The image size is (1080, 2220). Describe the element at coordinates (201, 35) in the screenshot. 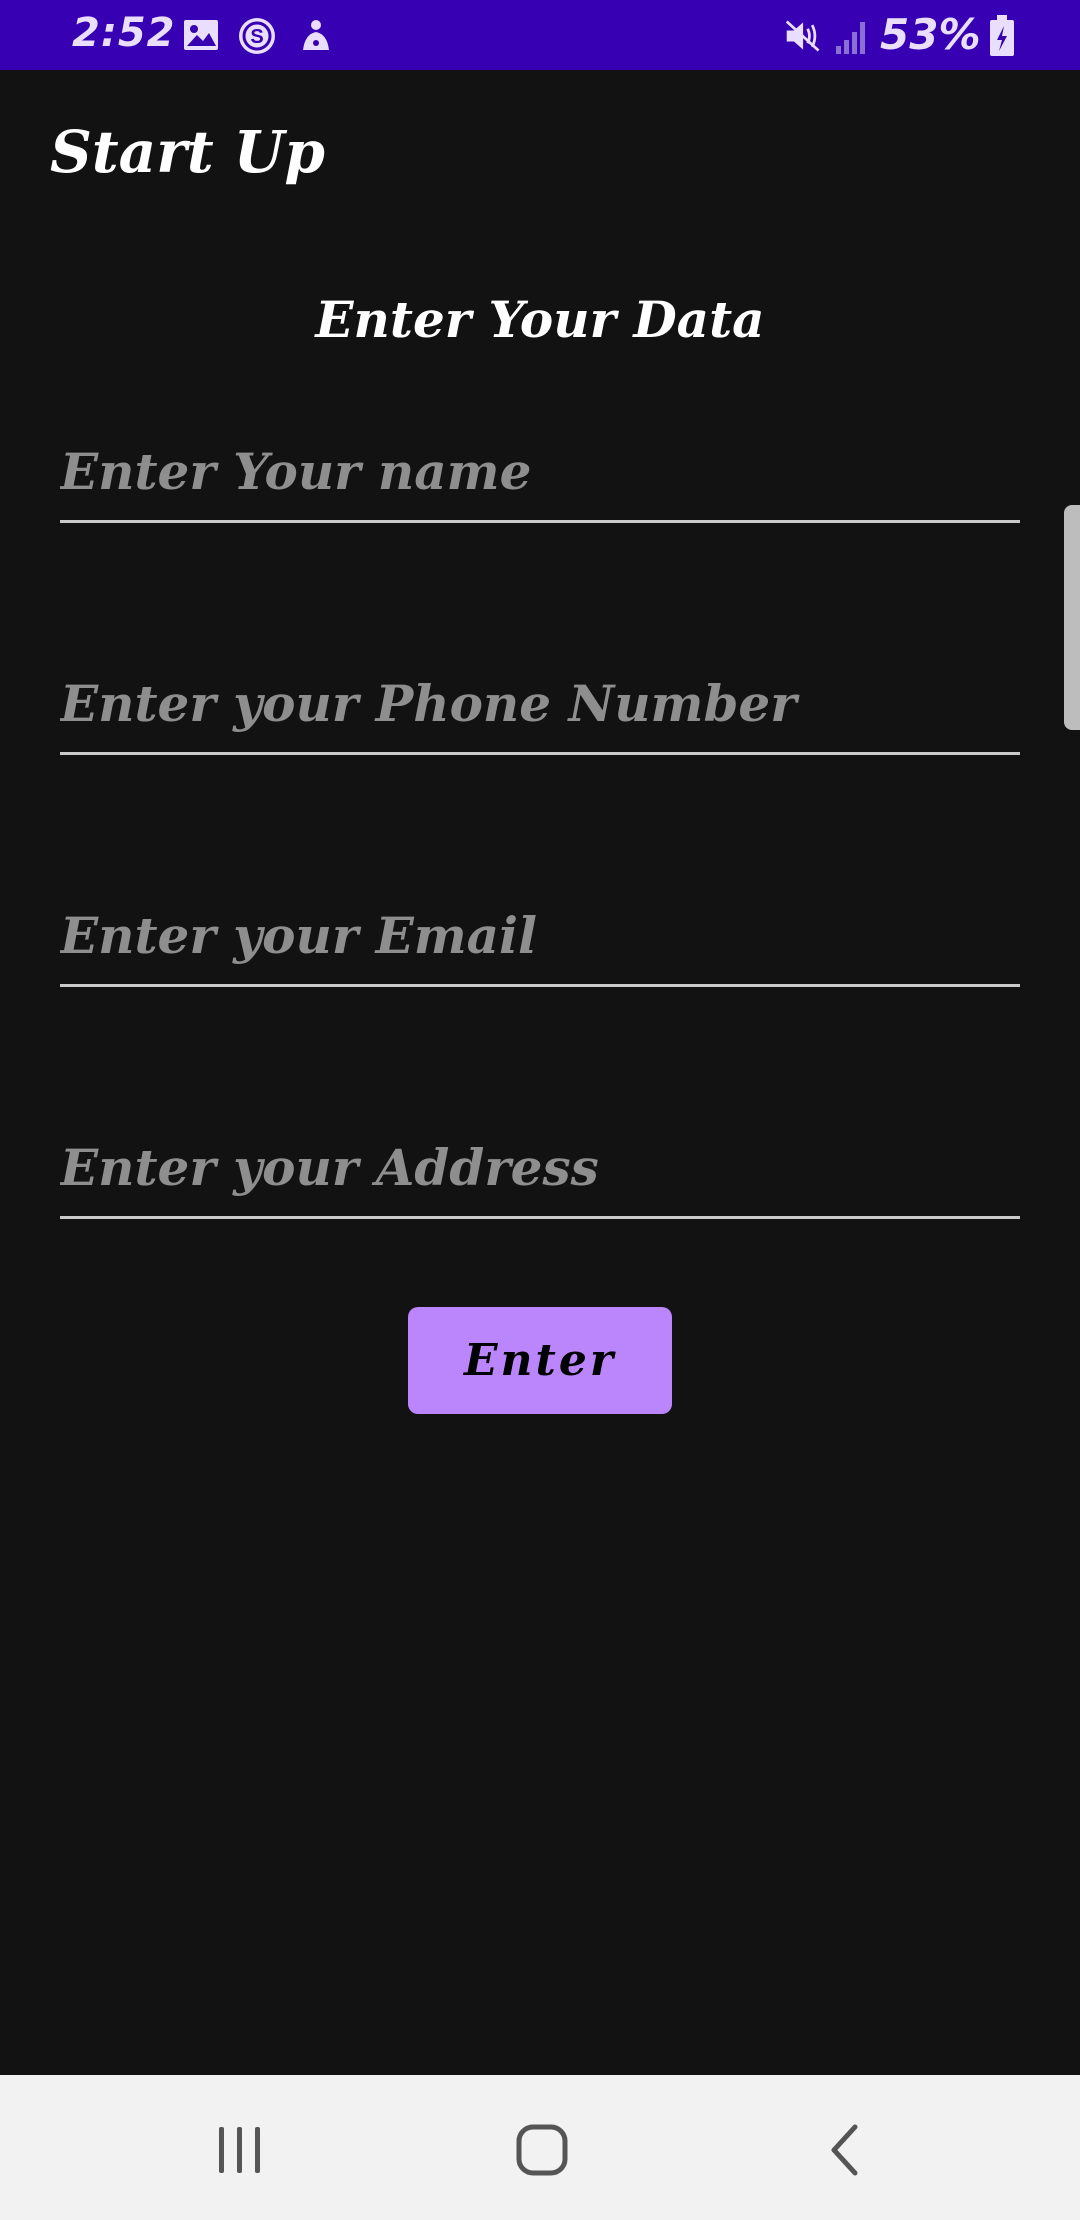

I see `image-icon` at that location.